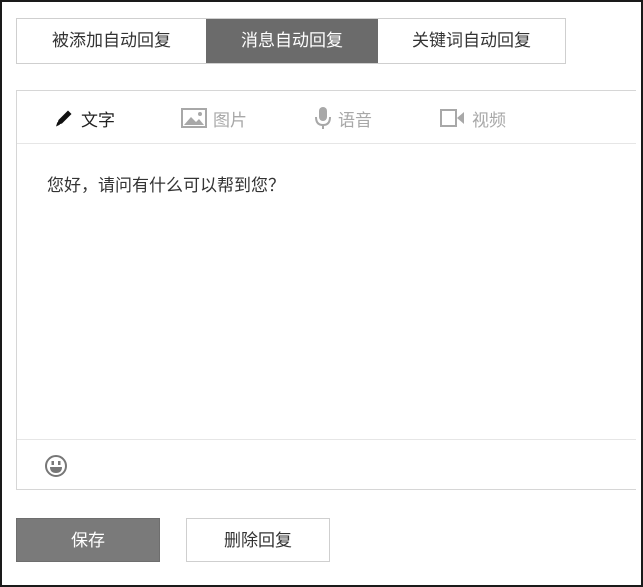 The height and width of the screenshot is (587, 643). Describe the element at coordinates (111, 41) in the screenshot. I see `tab-added-auto-reply: 被添加自动回复` at that location.